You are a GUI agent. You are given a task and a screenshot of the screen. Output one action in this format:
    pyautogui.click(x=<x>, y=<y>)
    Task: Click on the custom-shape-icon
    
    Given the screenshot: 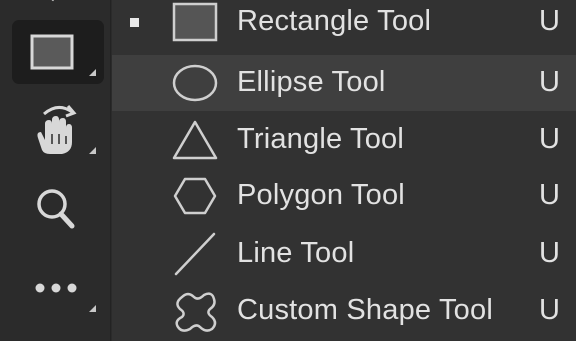 What is the action you would take?
    pyautogui.click(x=196, y=312)
    